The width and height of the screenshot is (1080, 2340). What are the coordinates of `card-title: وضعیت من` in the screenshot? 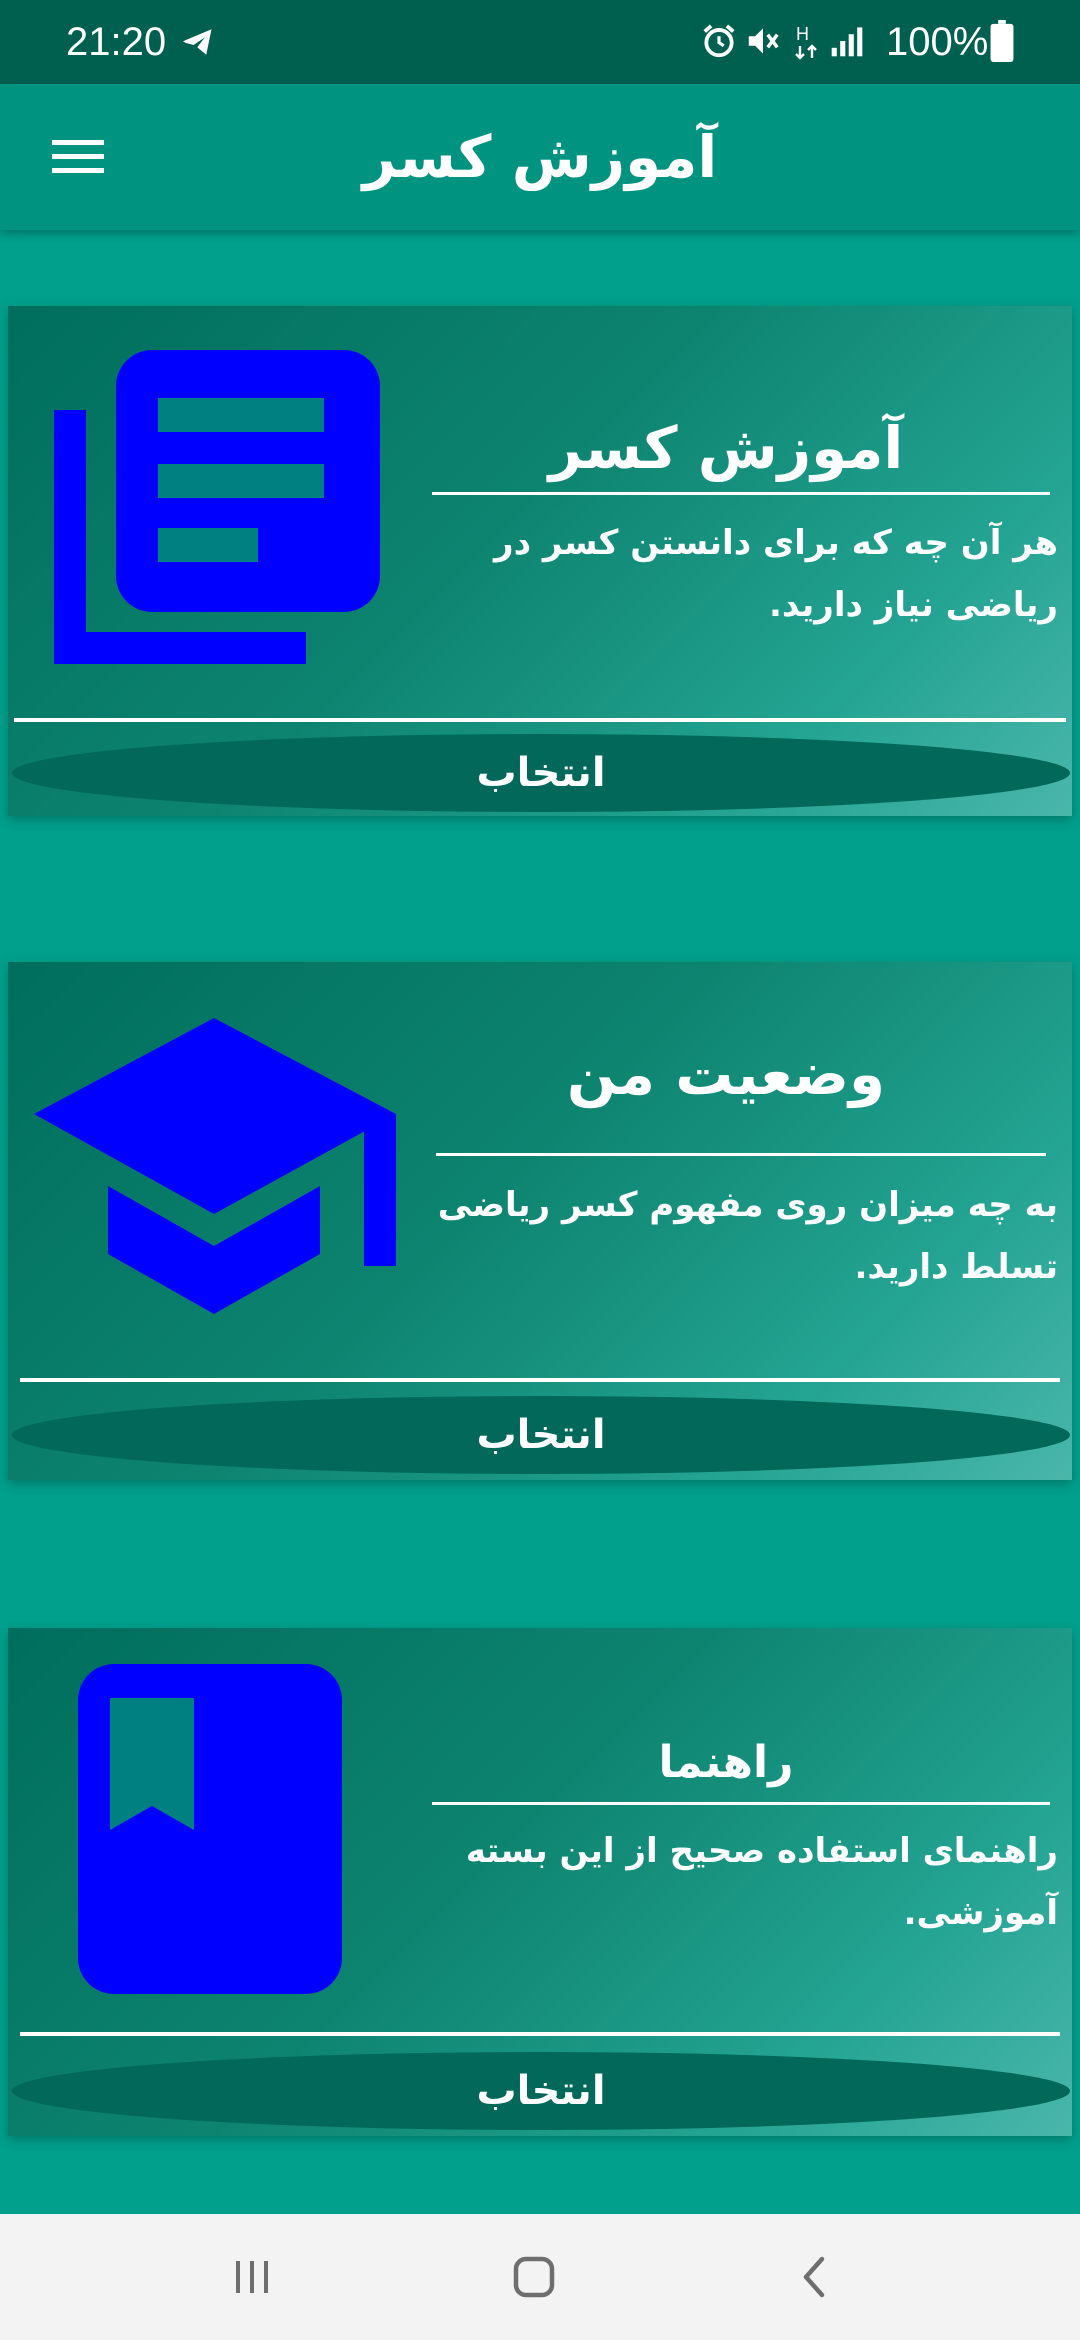 It's located at (726, 1074).